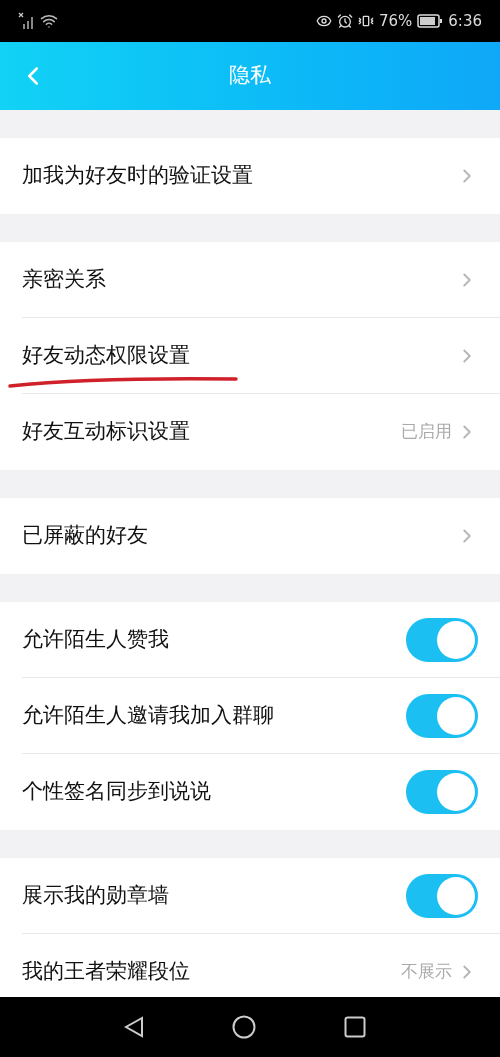 The height and width of the screenshot is (1057, 500). What do you see at coordinates (106, 972) in the screenshot?
I see `setting-label: 我的王者荣耀段位` at bounding box center [106, 972].